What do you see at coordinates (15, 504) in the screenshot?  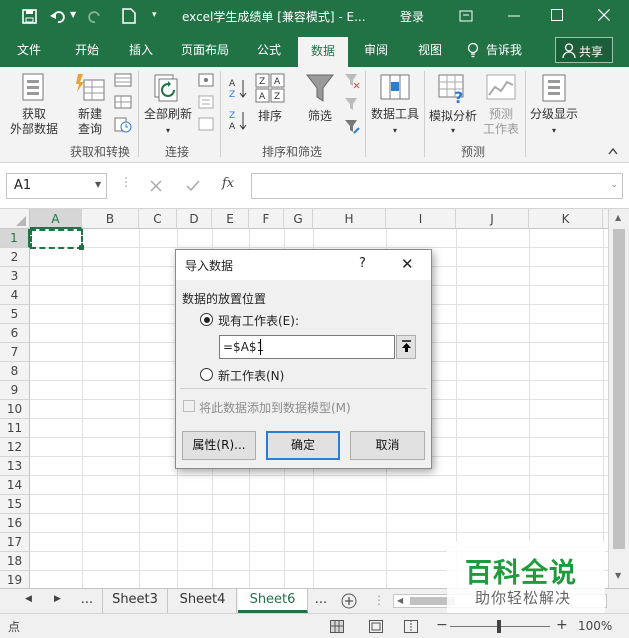 I see `row-header: 15` at bounding box center [15, 504].